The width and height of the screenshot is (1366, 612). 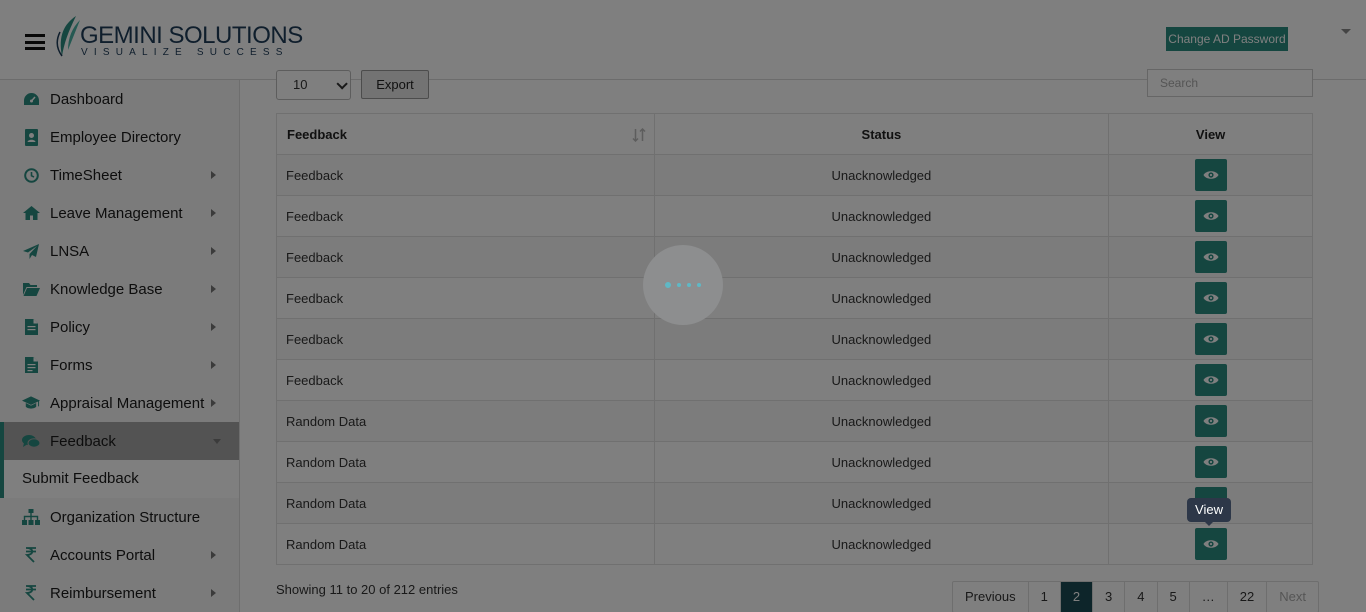 I want to click on loading-spinner, so click(x=683, y=285).